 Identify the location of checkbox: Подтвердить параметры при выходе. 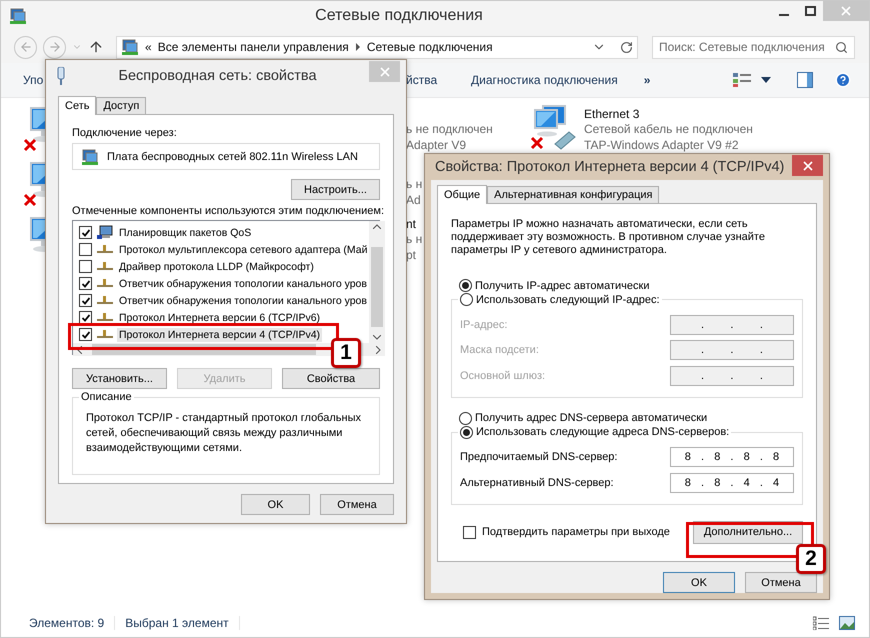
(566, 532).